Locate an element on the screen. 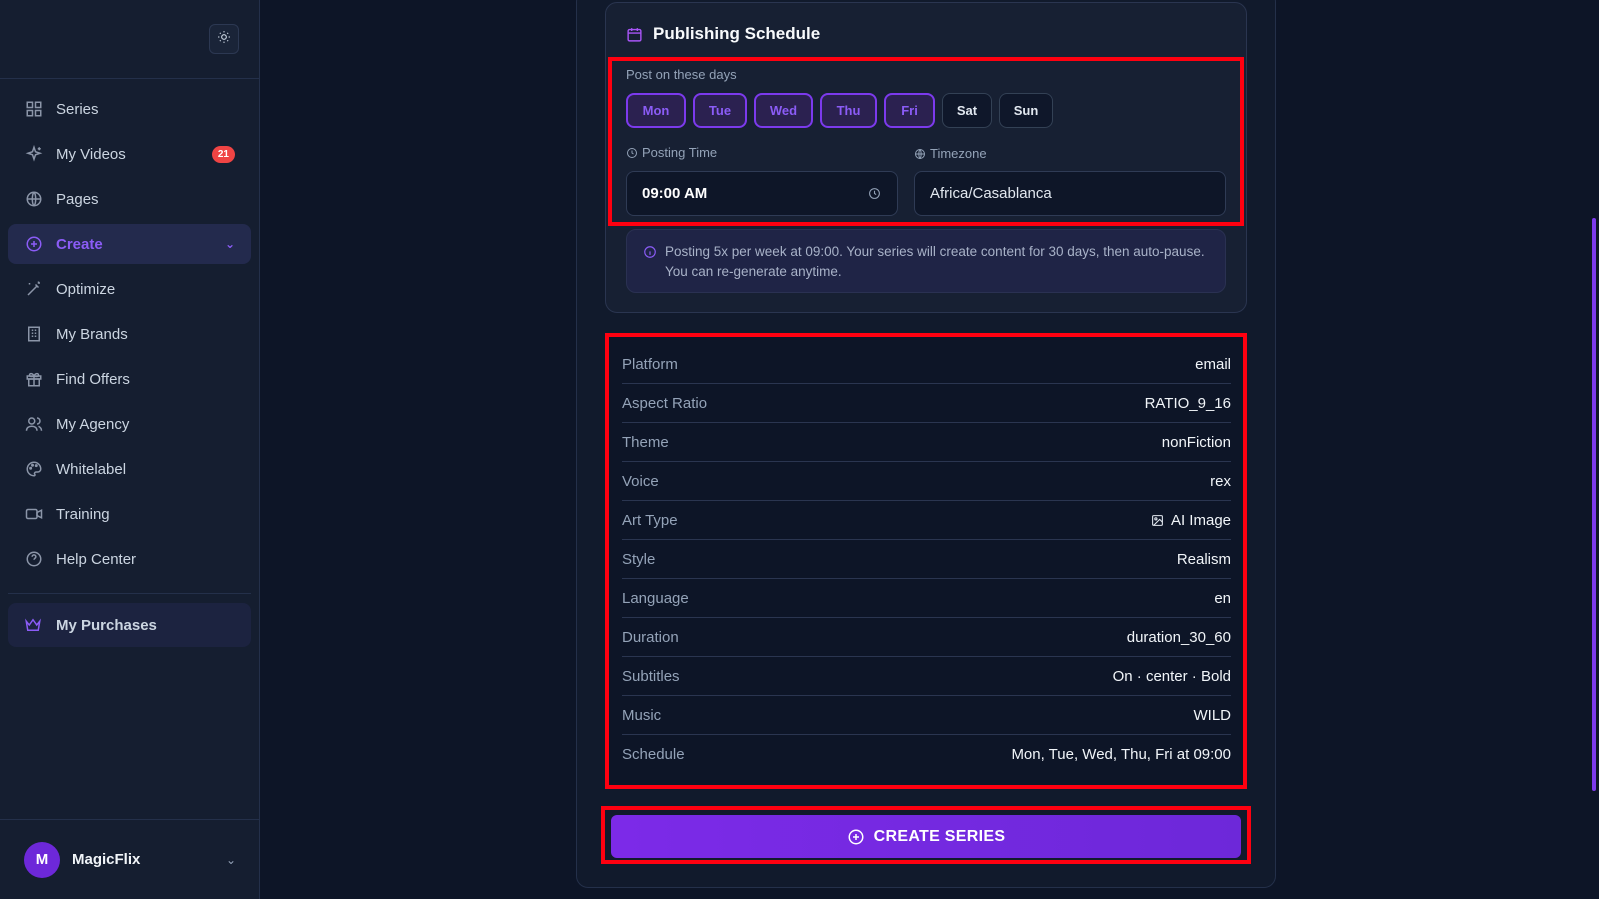 This screenshot has height=899, width=1599. info-icon is located at coordinates (650, 252).